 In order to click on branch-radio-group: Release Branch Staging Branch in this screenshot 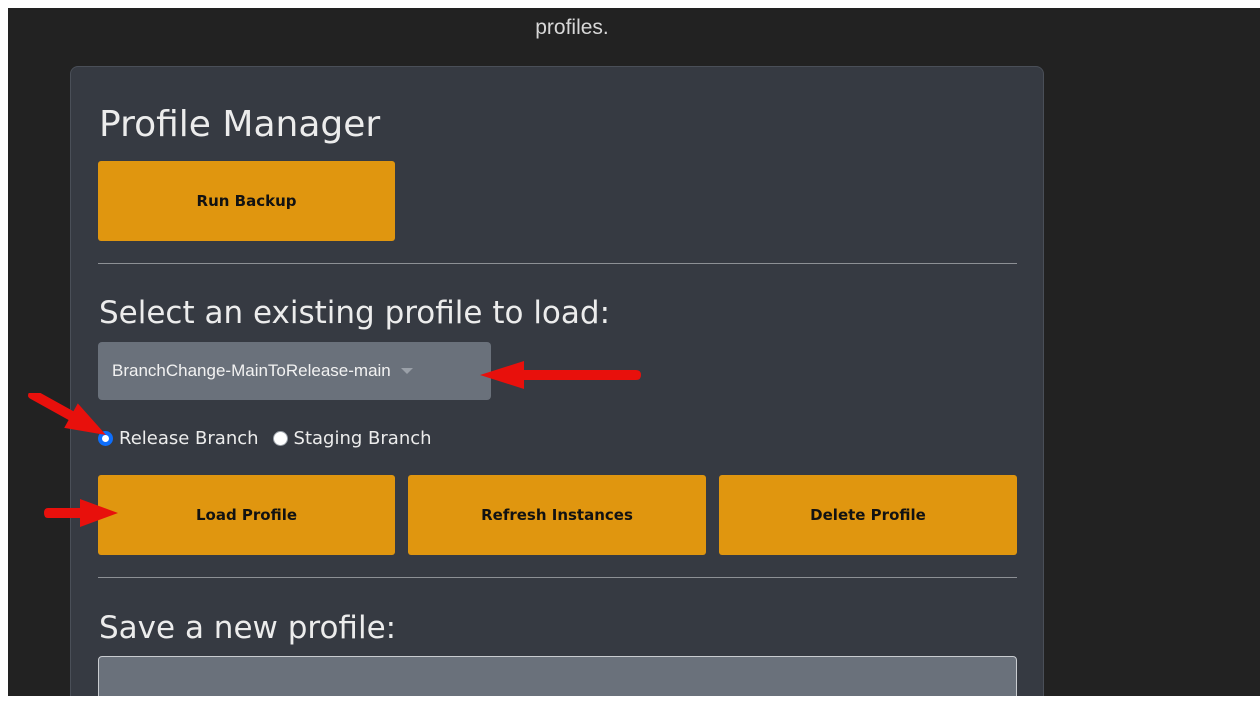, I will do `click(265, 438)`.